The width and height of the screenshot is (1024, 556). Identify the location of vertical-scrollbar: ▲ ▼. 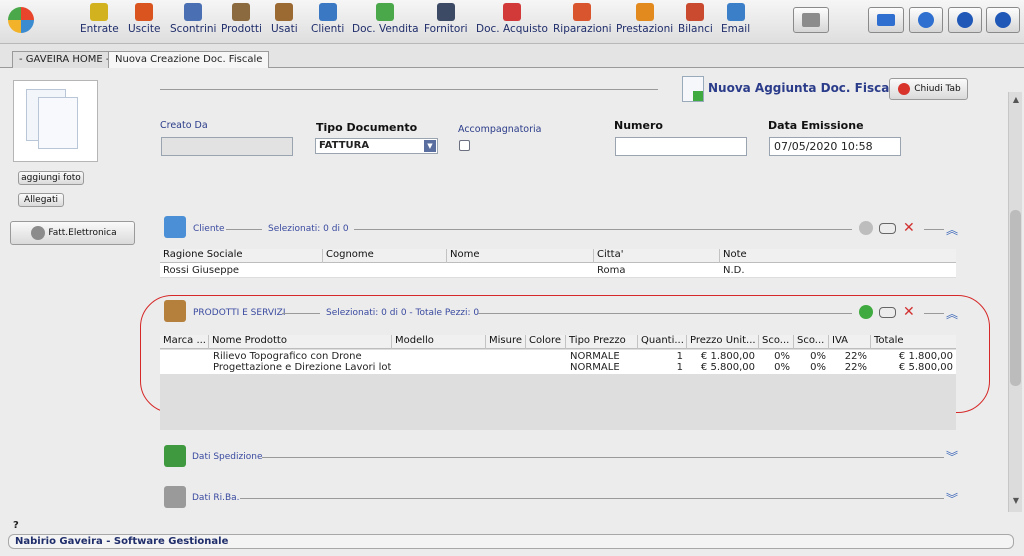
(1015, 302).